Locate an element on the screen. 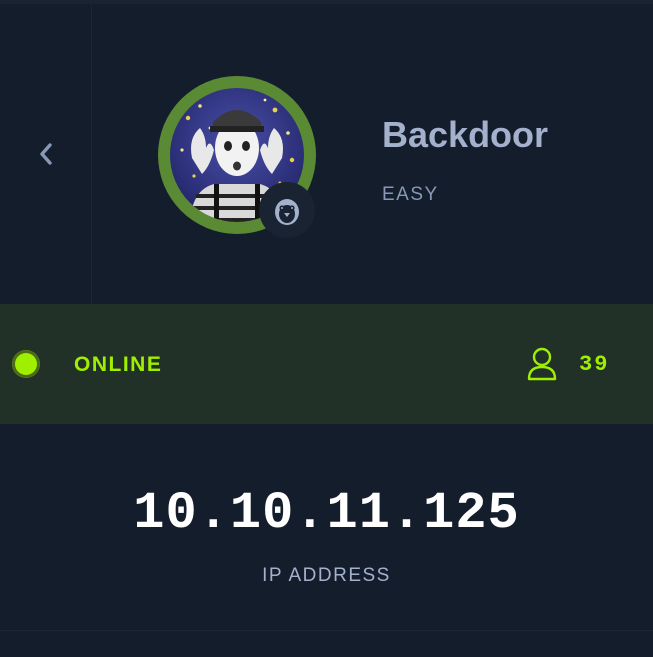 Image resolution: width=653 pixels, height=657 pixels. back-column is located at coordinates (46, 154).